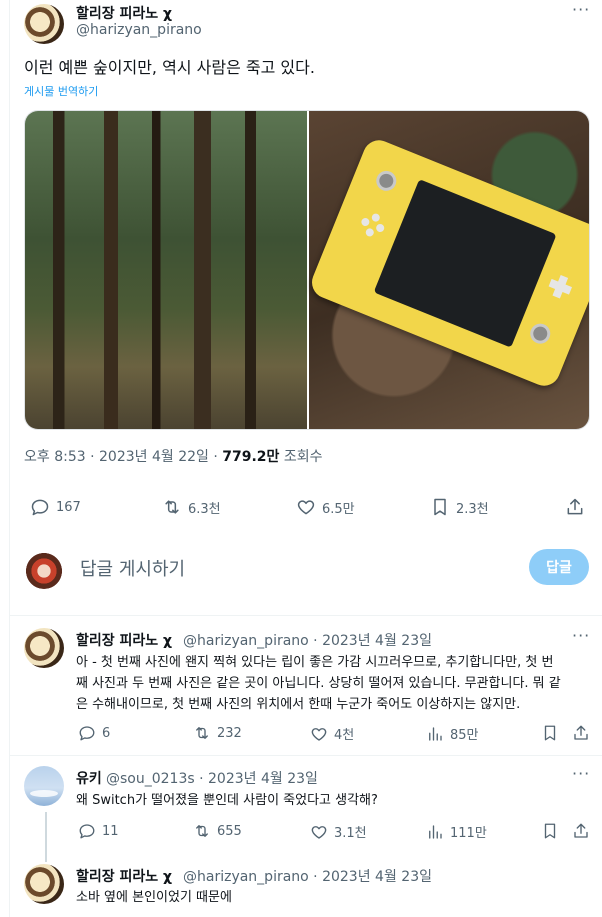 The image size is (602, 917). Describe the element at coordinates (229, 831) in the screenshot. I see `retweet-count: 655` at that location.